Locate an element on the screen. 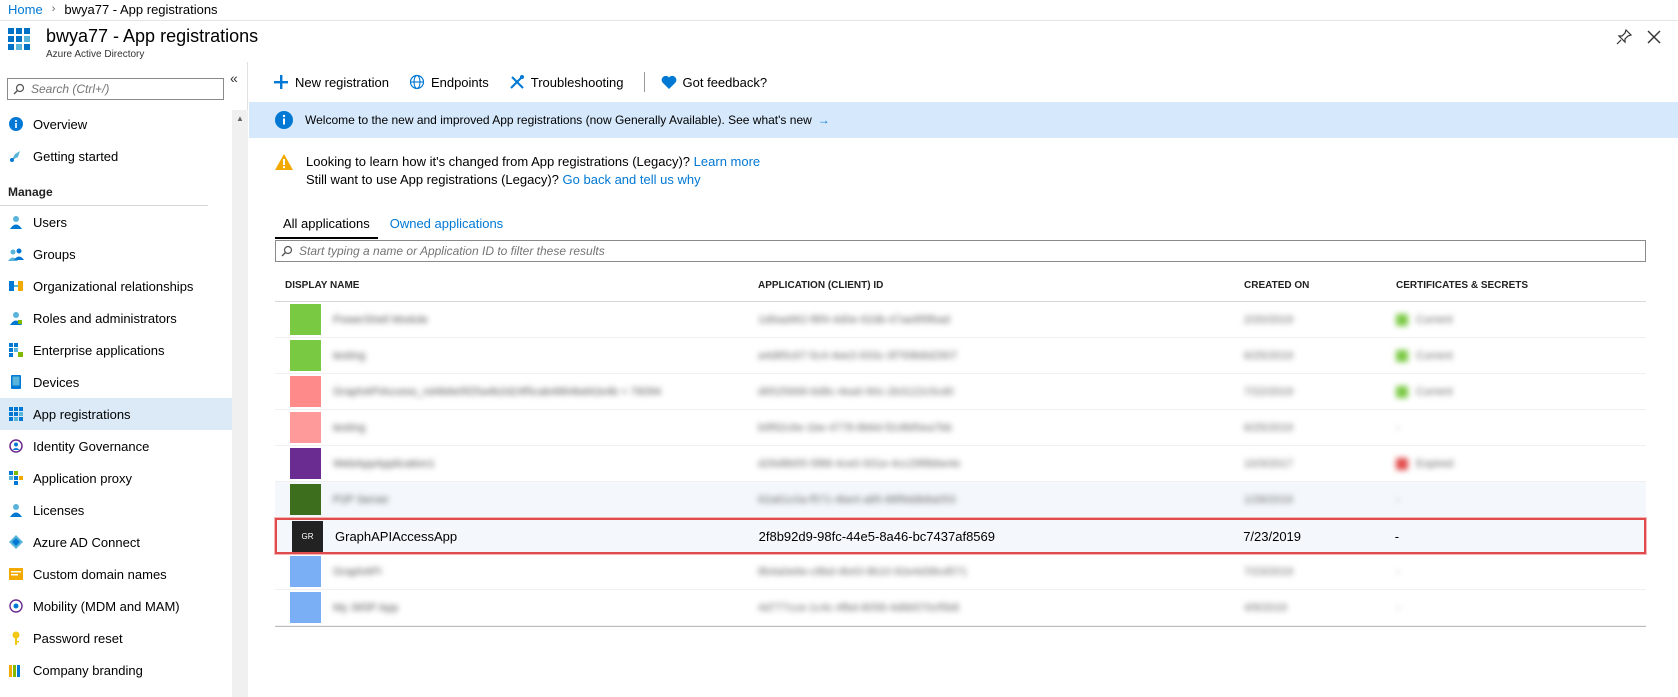 Image resolution: width=1678 pixels, height=697 pixels. app-created-on: 1/28/2019 is located at coordinates (1268, 499).